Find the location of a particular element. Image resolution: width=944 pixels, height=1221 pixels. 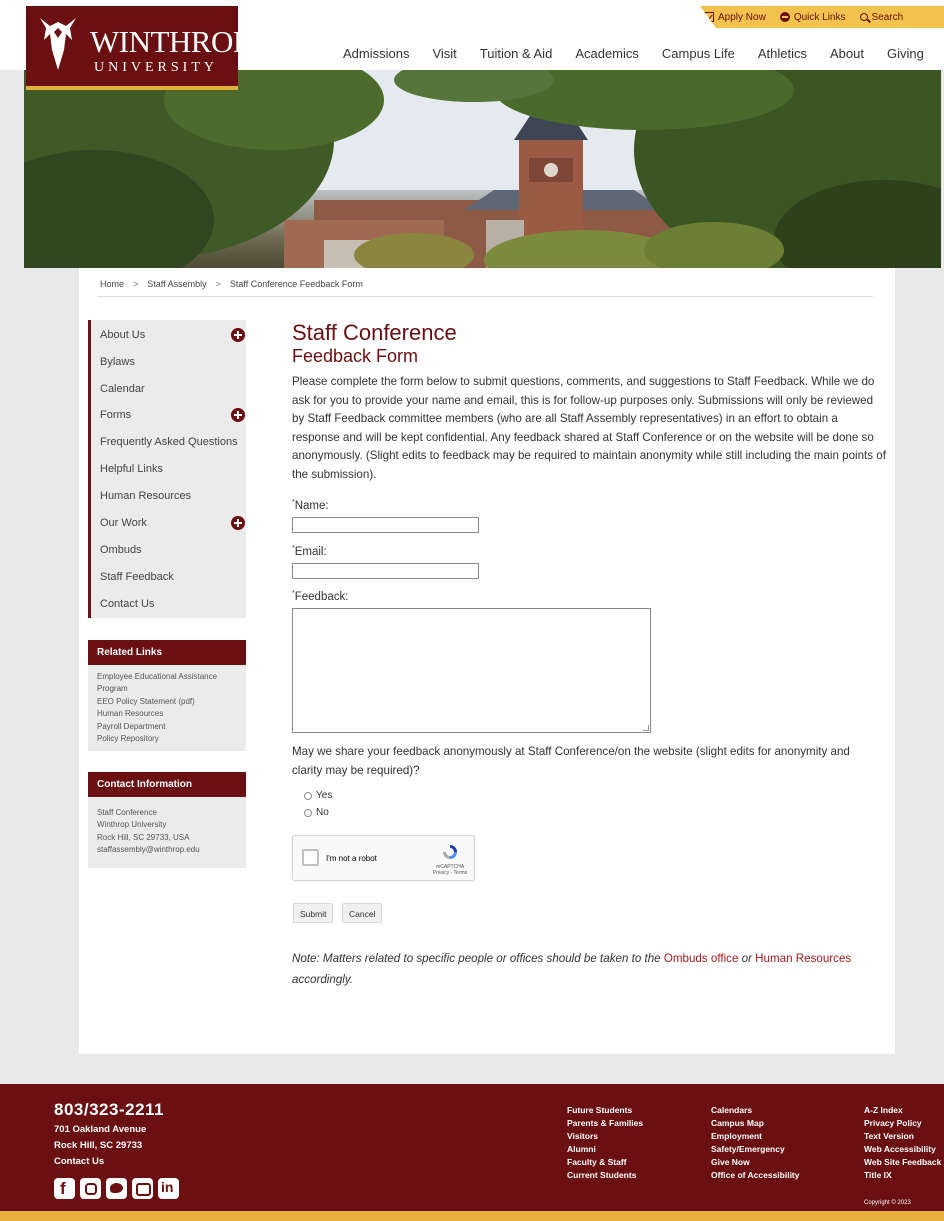

name-label-text: Name: is located at coordinates (311, 505).